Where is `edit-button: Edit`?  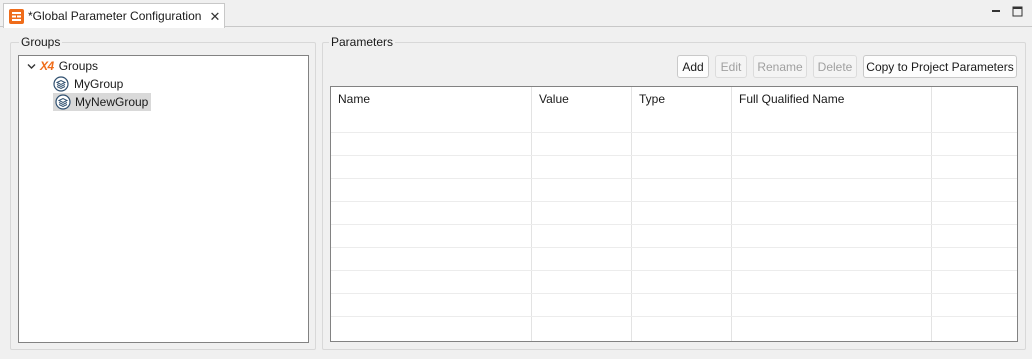 edit-button: Edit is located at coordinates (731, 66).